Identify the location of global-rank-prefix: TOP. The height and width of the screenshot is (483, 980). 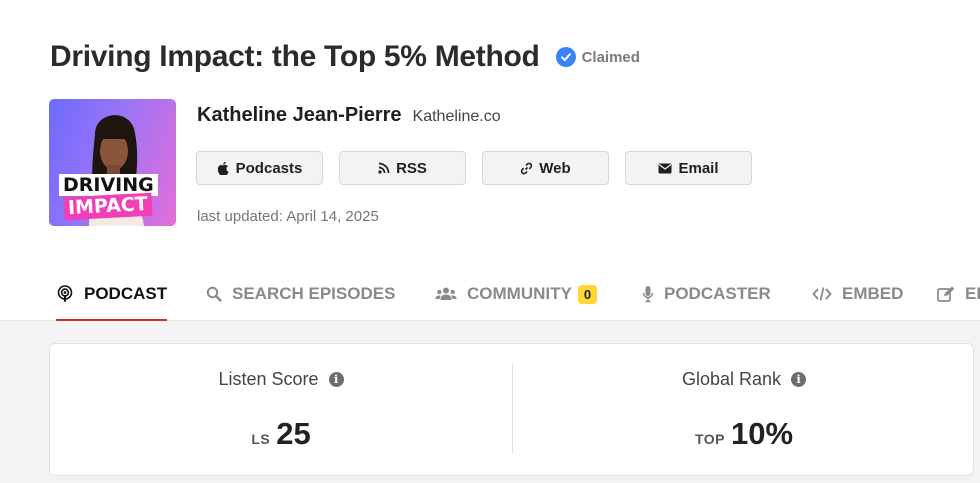
(709, 439).